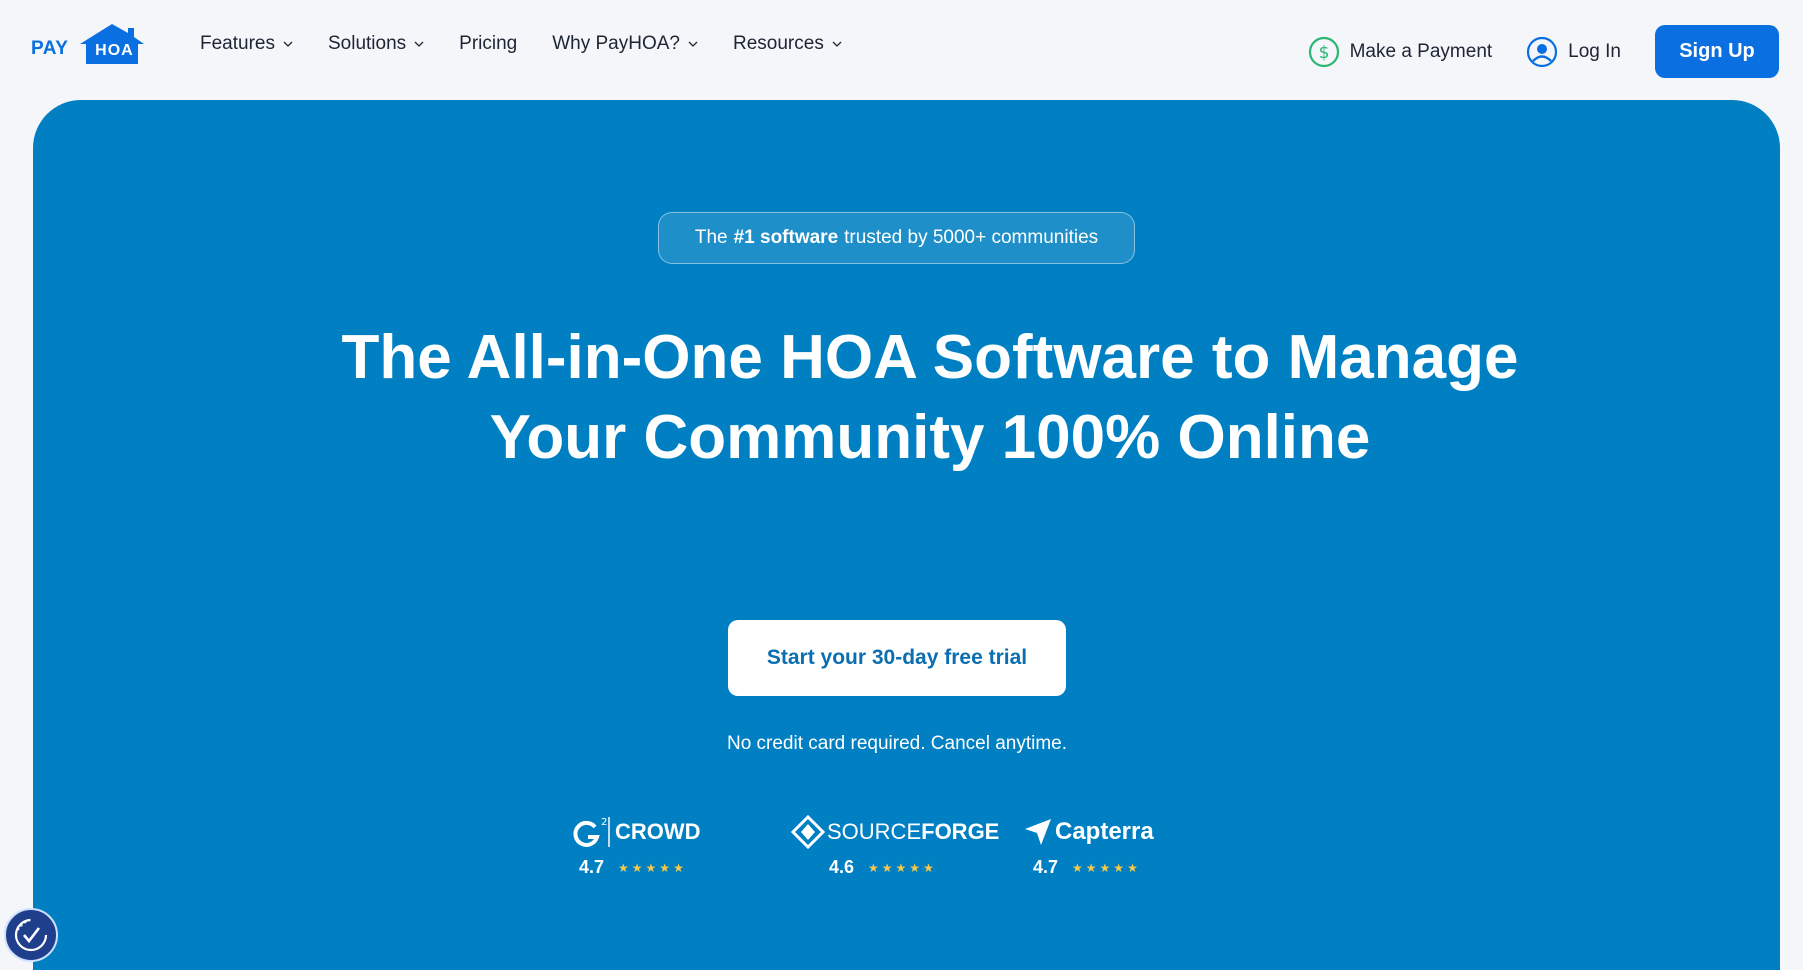 The image size is (1803, 970). What do you see at coordinates (1106, 867) in the screenshot?
I see `capterra-stars: ★★★★★` at bounding box center [1106, 867].